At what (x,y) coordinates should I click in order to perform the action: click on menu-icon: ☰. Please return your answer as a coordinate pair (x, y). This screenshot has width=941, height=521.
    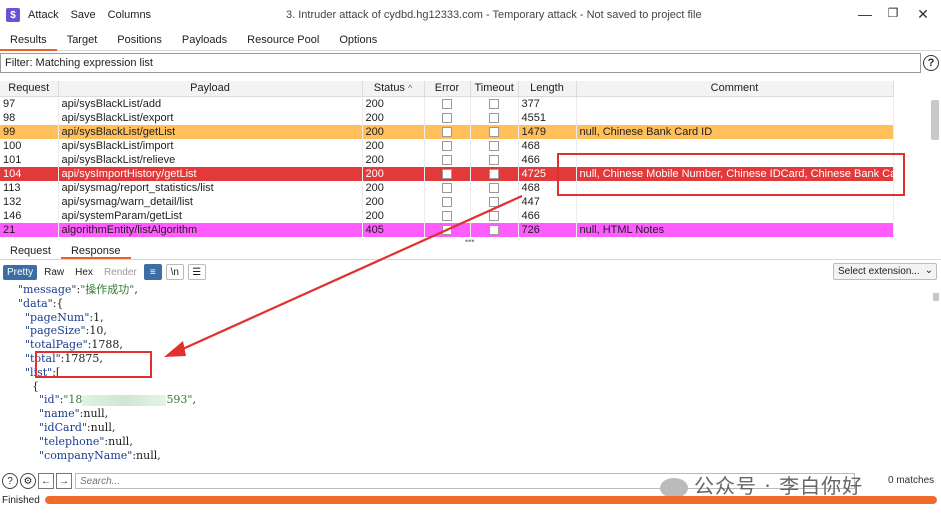
    Looking at the image, I should click on (196, 272).